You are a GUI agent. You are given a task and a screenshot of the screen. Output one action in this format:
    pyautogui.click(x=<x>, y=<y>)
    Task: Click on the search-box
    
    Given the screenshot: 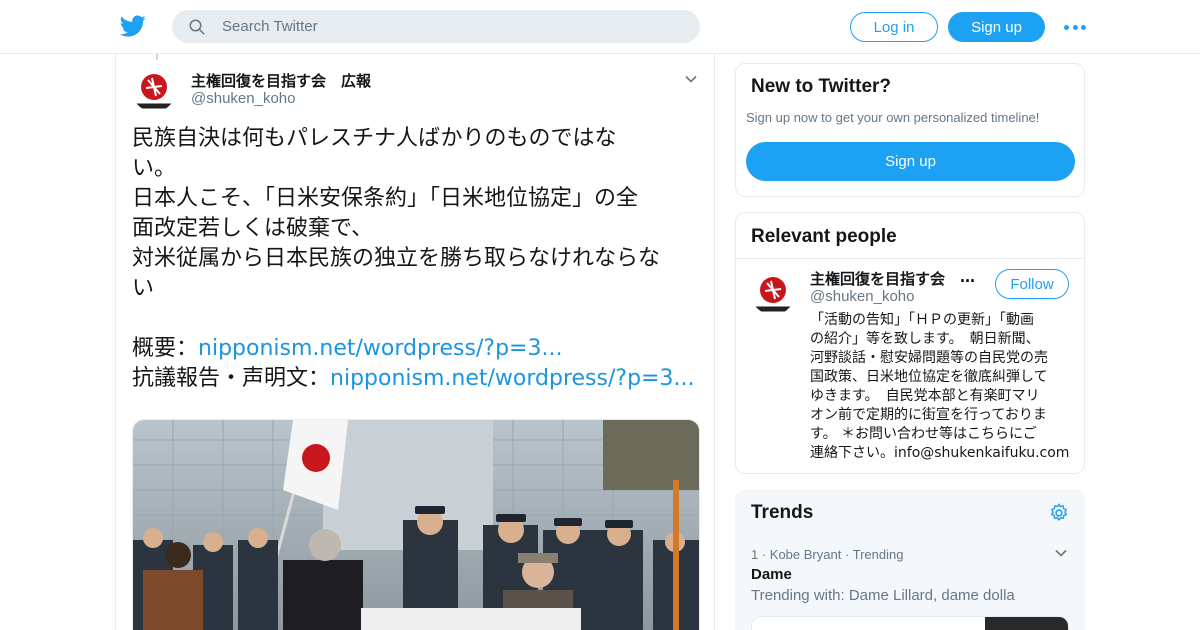 What is the action you would take?
    pyautogui.click(x=436, y=26)
    